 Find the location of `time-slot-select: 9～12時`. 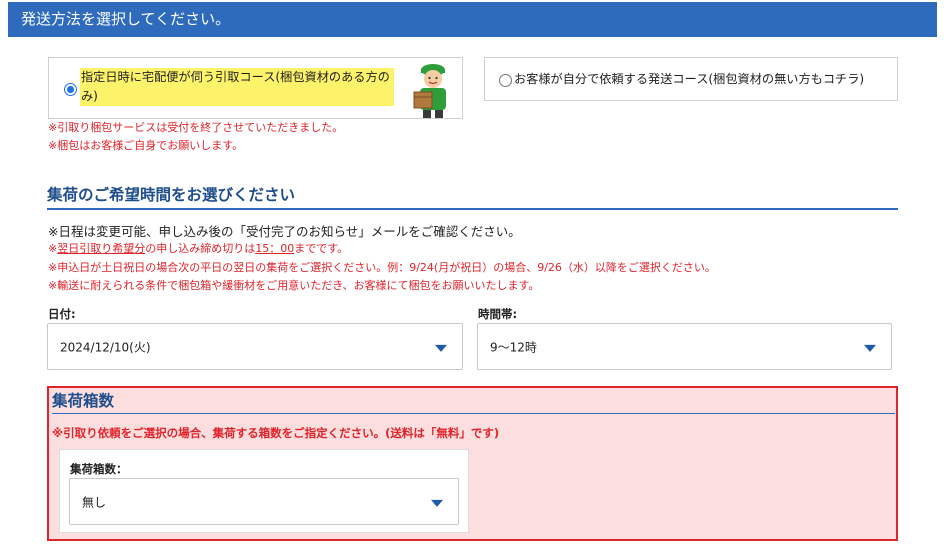

time-slot-select: 9～12時 is located at coordinates (684, 346).